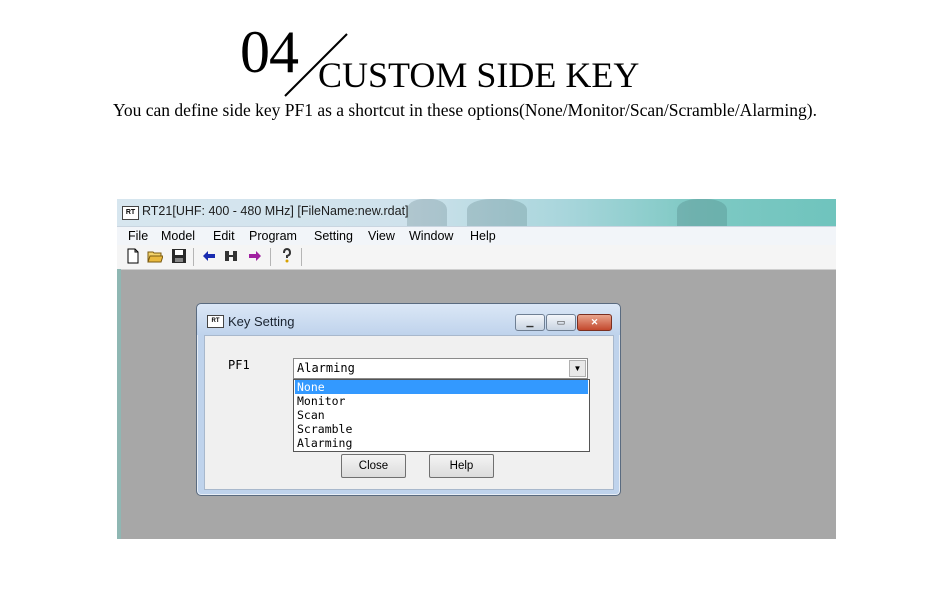 This screenshot has height=615, width=930. I want to click on maximize-icon: ▭, so click(561, 322).